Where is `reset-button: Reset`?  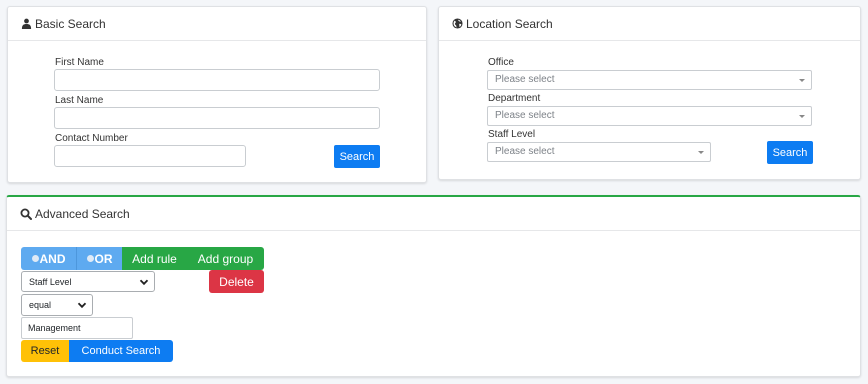
reset-button: Reset is located at coordinates (45, 351).